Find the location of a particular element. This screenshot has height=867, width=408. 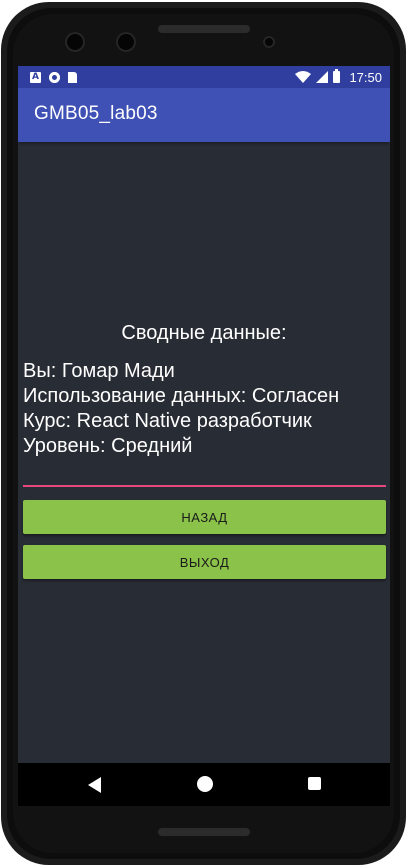

exit-button: ВЫХОД is located at coordinates (204, 562).